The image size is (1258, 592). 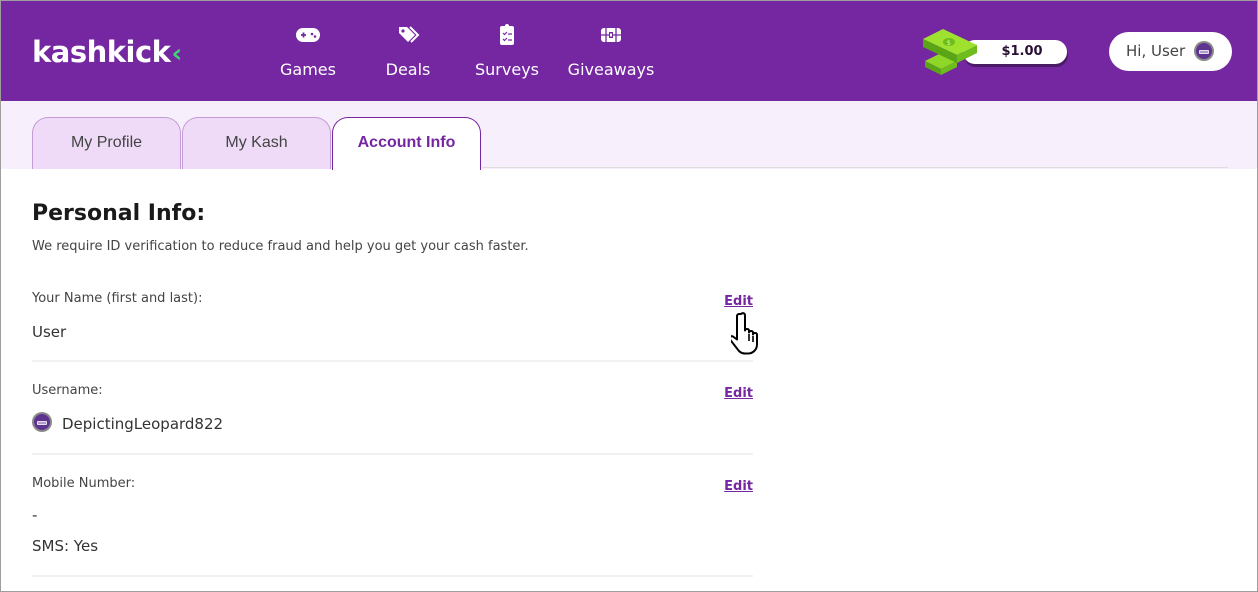 What do you see at coordinates (65, 546) in the screenshot?
I see `sms-status: SMS: Yes` at bounding box center [65, 546].